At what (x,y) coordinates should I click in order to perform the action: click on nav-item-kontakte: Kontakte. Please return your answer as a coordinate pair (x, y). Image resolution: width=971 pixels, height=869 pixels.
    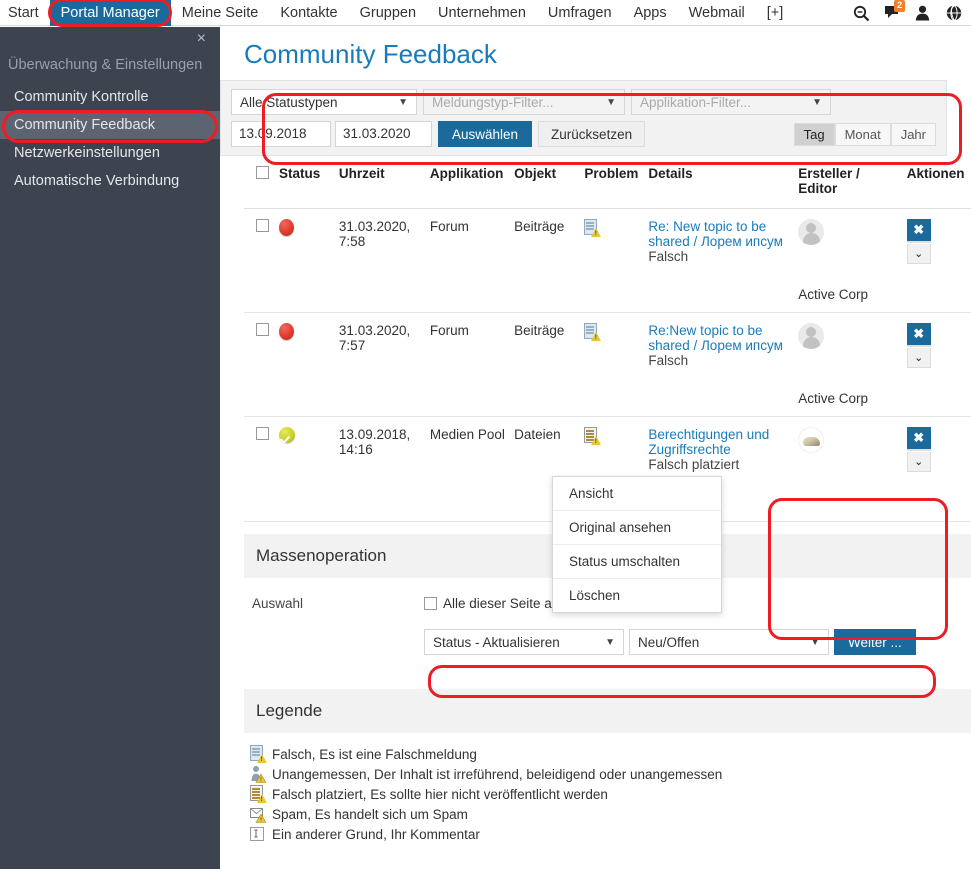
    Looking at the image, I should click on (308, 13).